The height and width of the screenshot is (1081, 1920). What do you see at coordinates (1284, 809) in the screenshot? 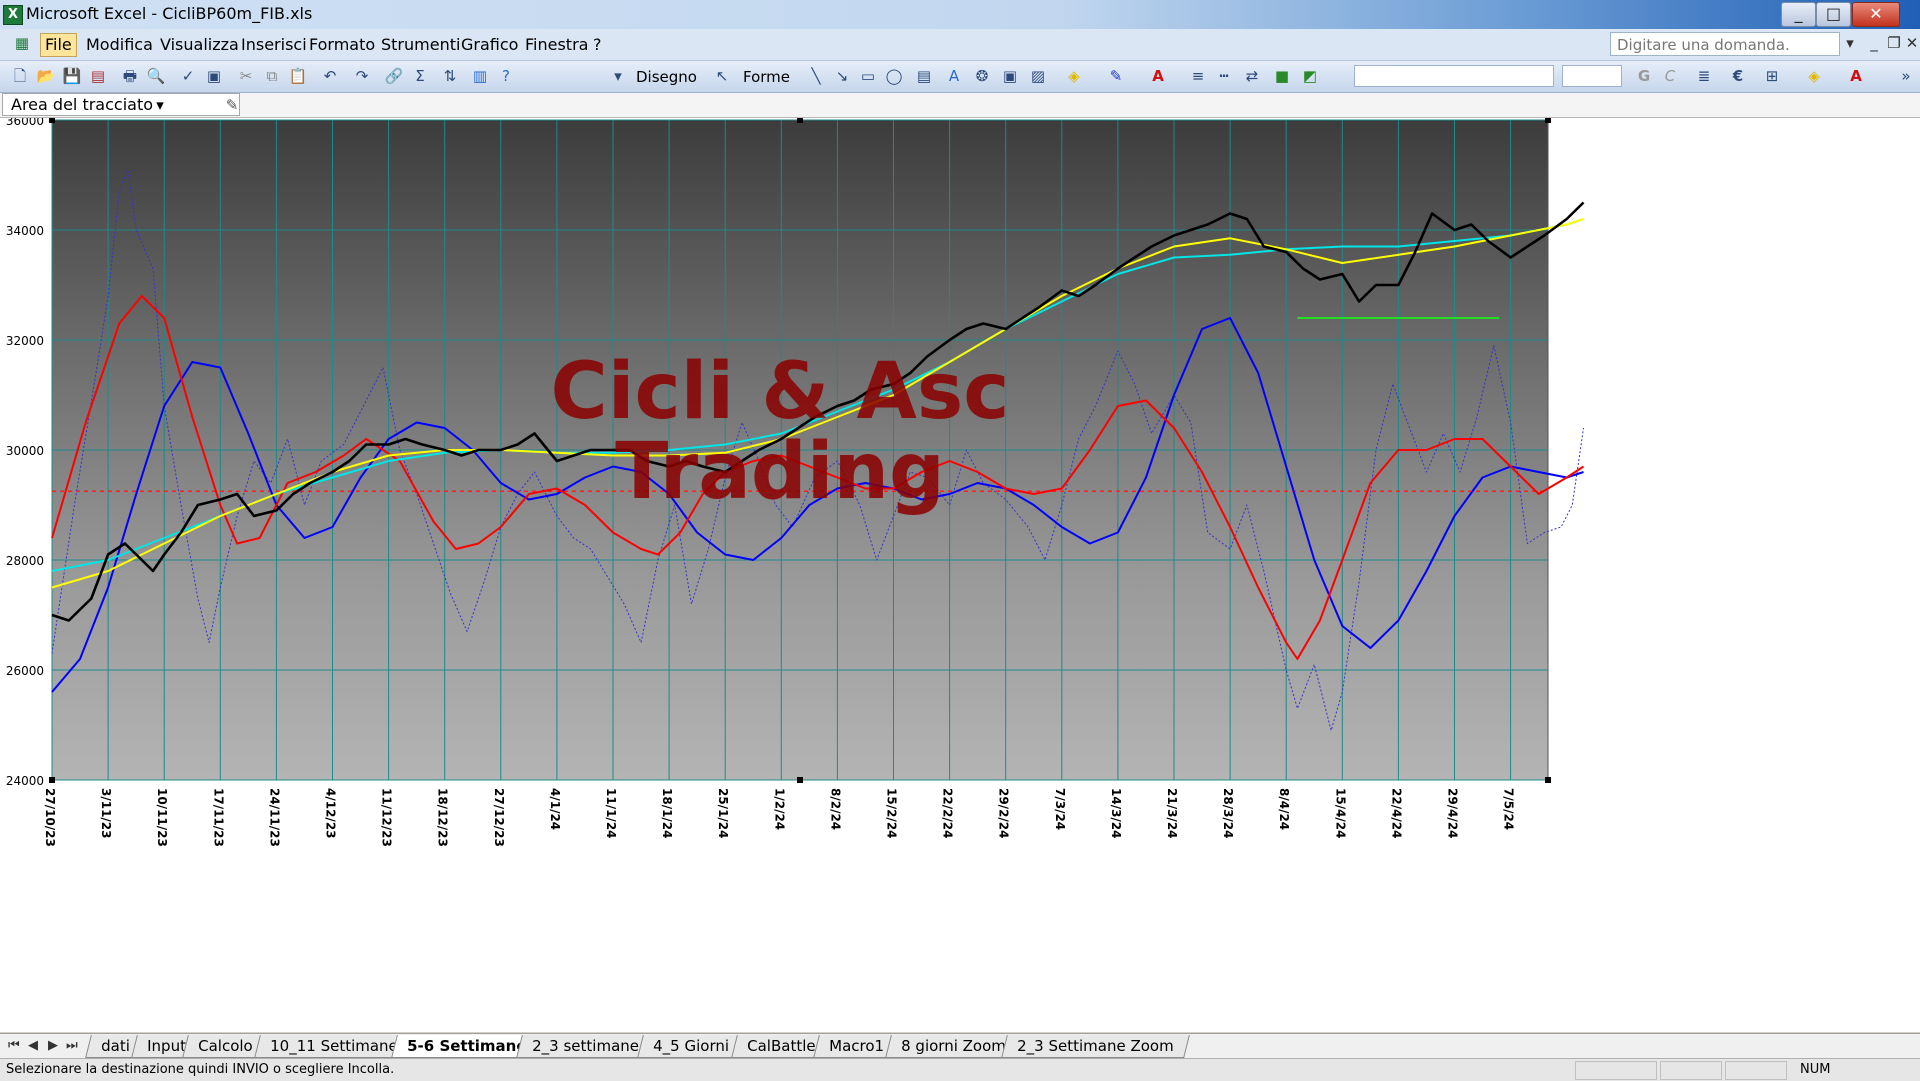
I see `x-tick-label: 8/4/24` at bounding box center [1284, 809].